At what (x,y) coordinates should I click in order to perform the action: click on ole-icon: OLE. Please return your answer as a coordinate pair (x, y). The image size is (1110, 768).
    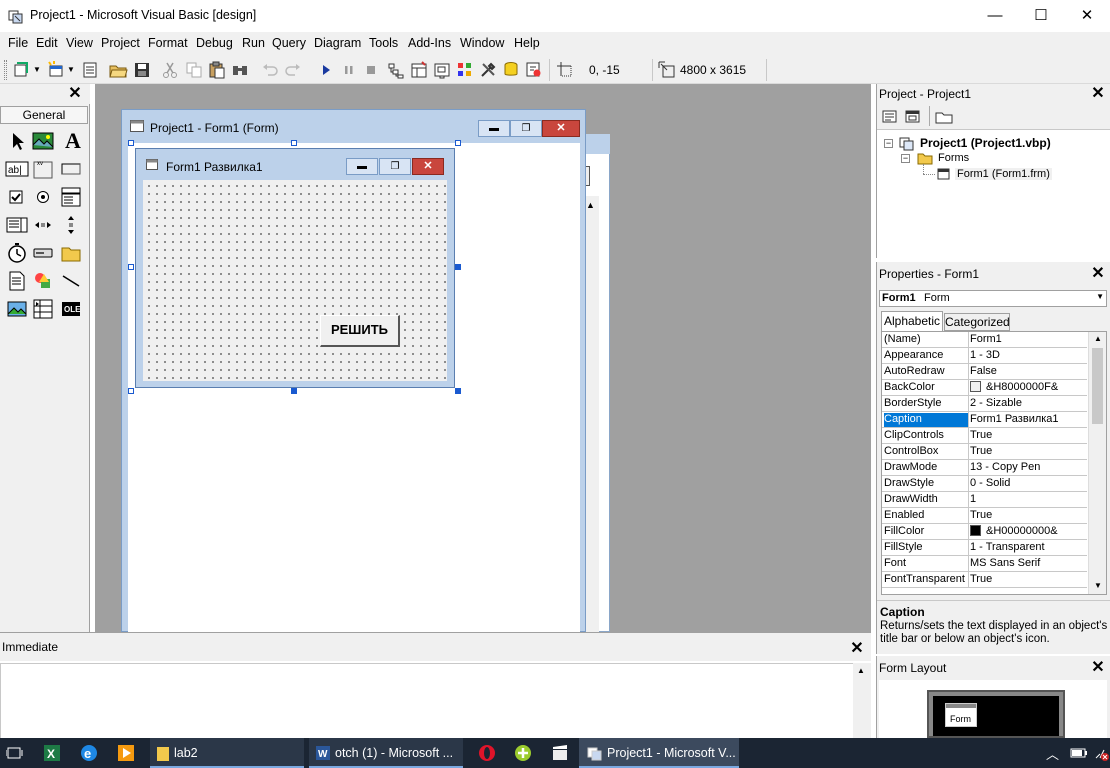
    Looking at the image, I should click on (71, 309).